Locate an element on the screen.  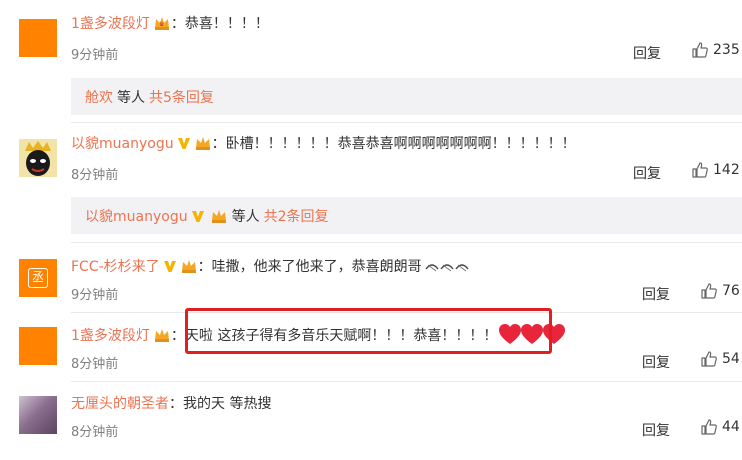
subreply-count-link: 共5条回复 is located at coordinates (181, 97).